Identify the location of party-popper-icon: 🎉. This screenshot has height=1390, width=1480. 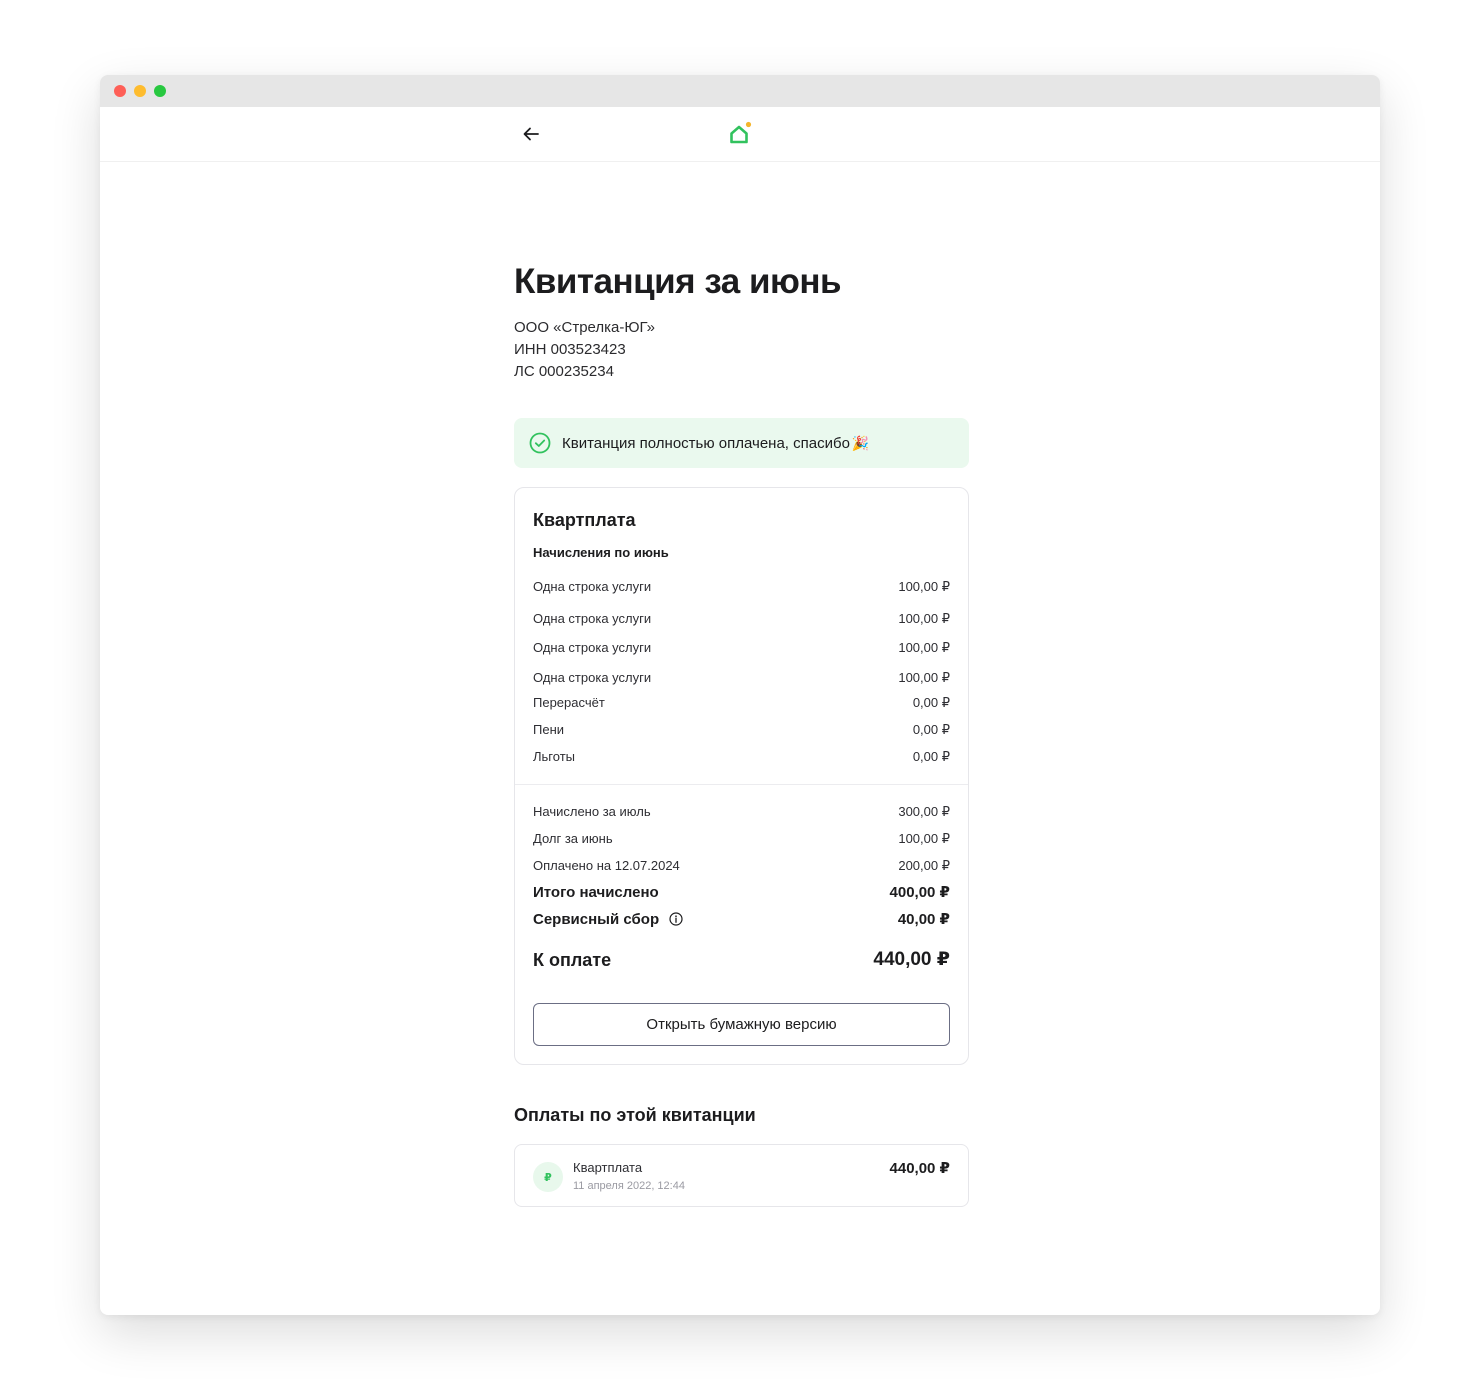
(860, 442).